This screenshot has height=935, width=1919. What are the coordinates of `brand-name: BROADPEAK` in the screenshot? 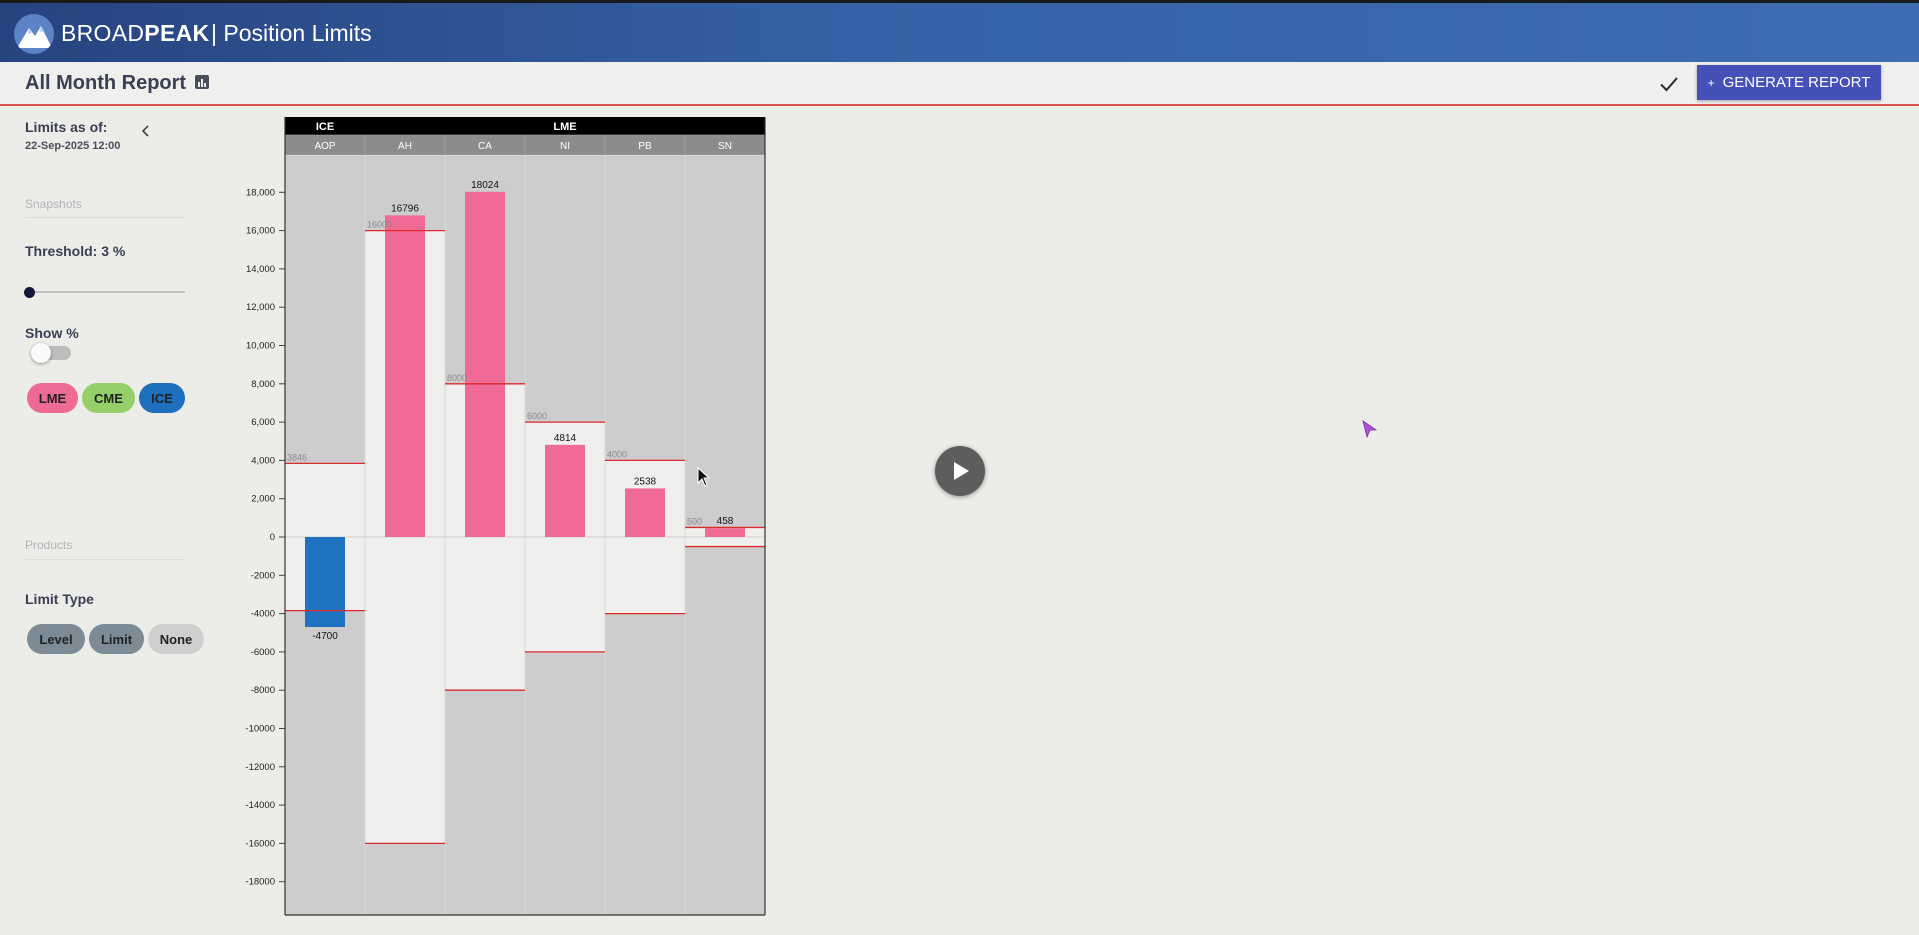 It's located at (135, 33).